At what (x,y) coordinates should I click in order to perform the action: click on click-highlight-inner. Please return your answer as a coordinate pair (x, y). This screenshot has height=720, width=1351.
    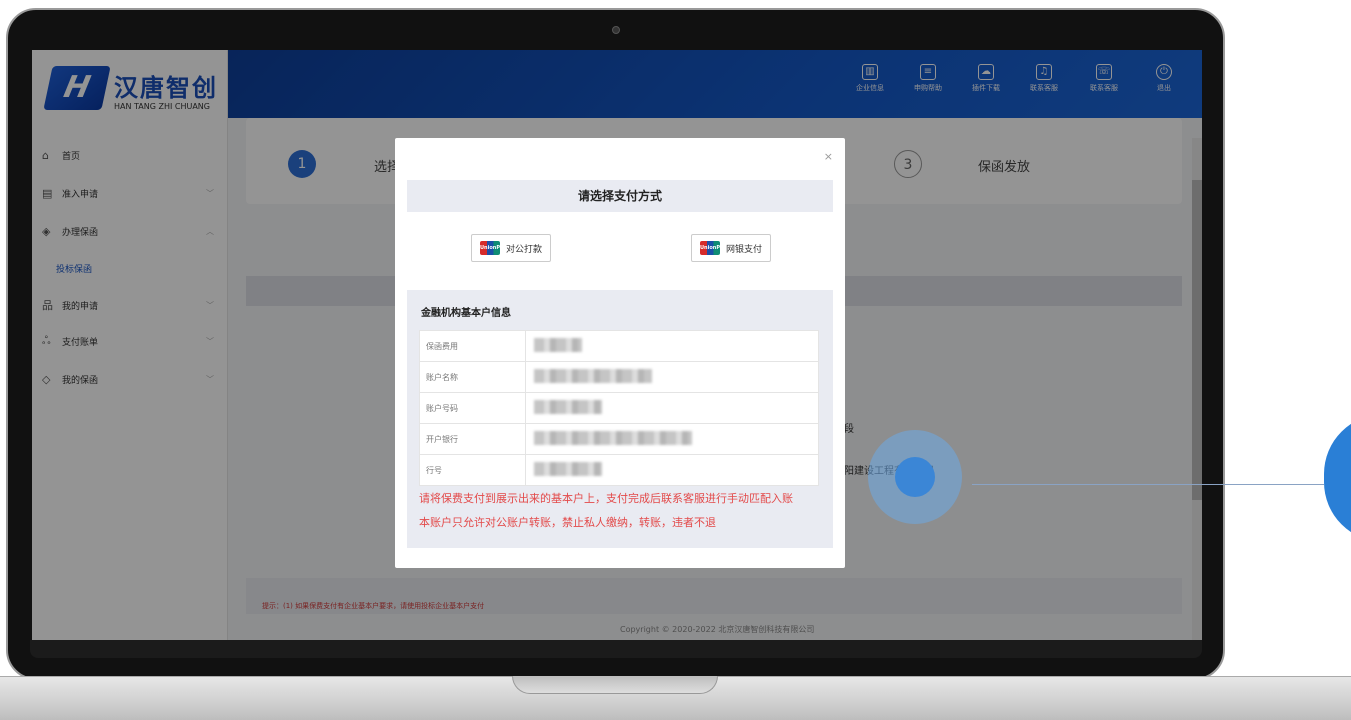
    Looking at the image, I should click on (915, 477).